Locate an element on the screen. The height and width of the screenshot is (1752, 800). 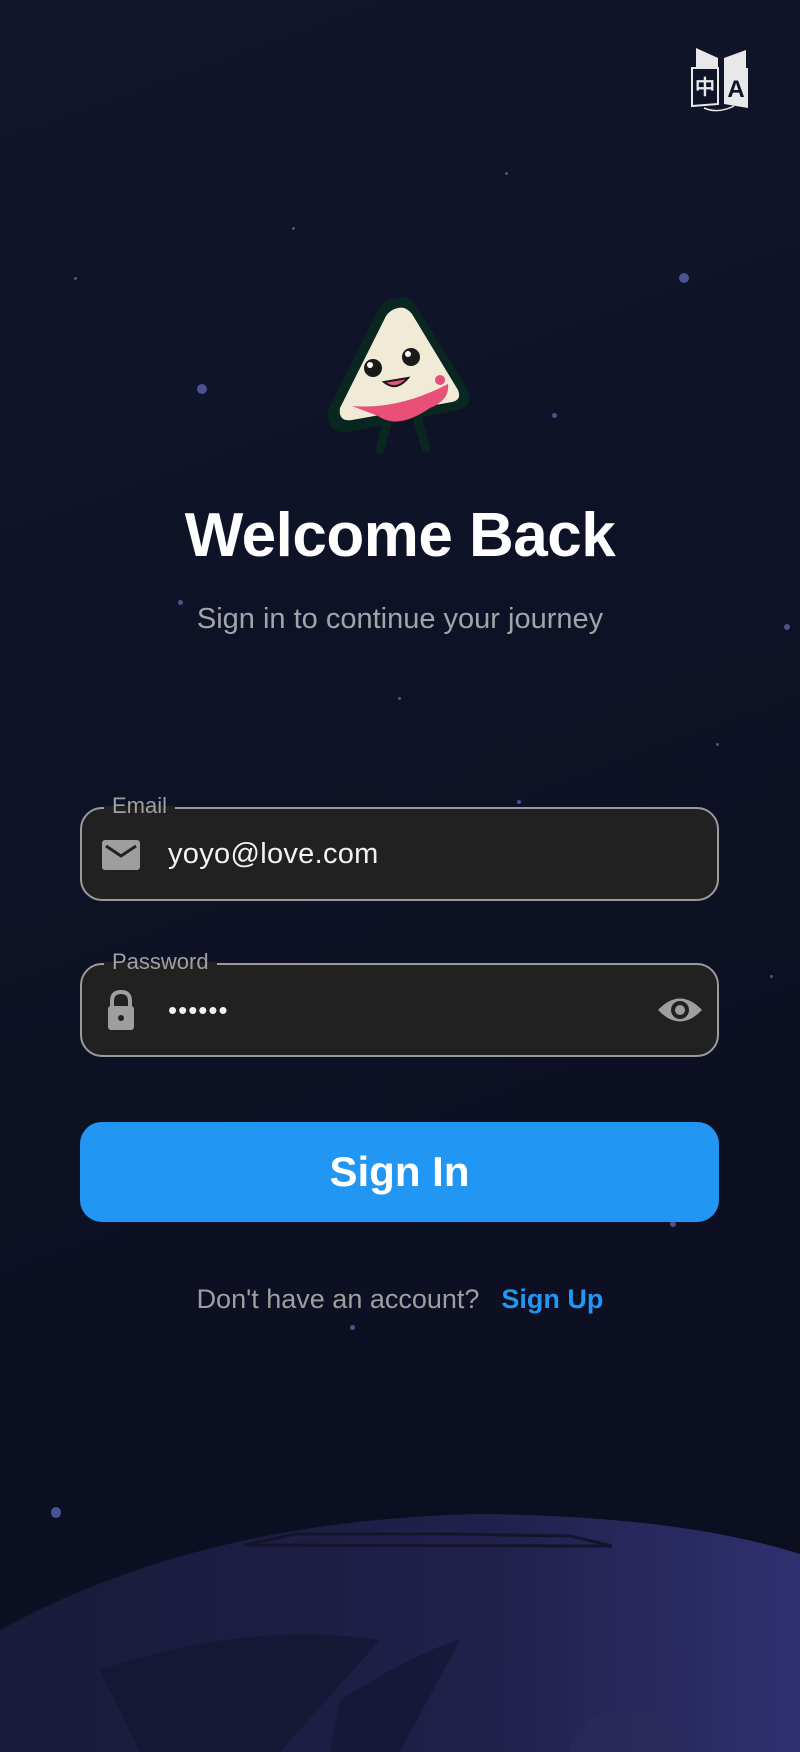
sign-up-link: Sign Up is located at coordinates (552, 1299).